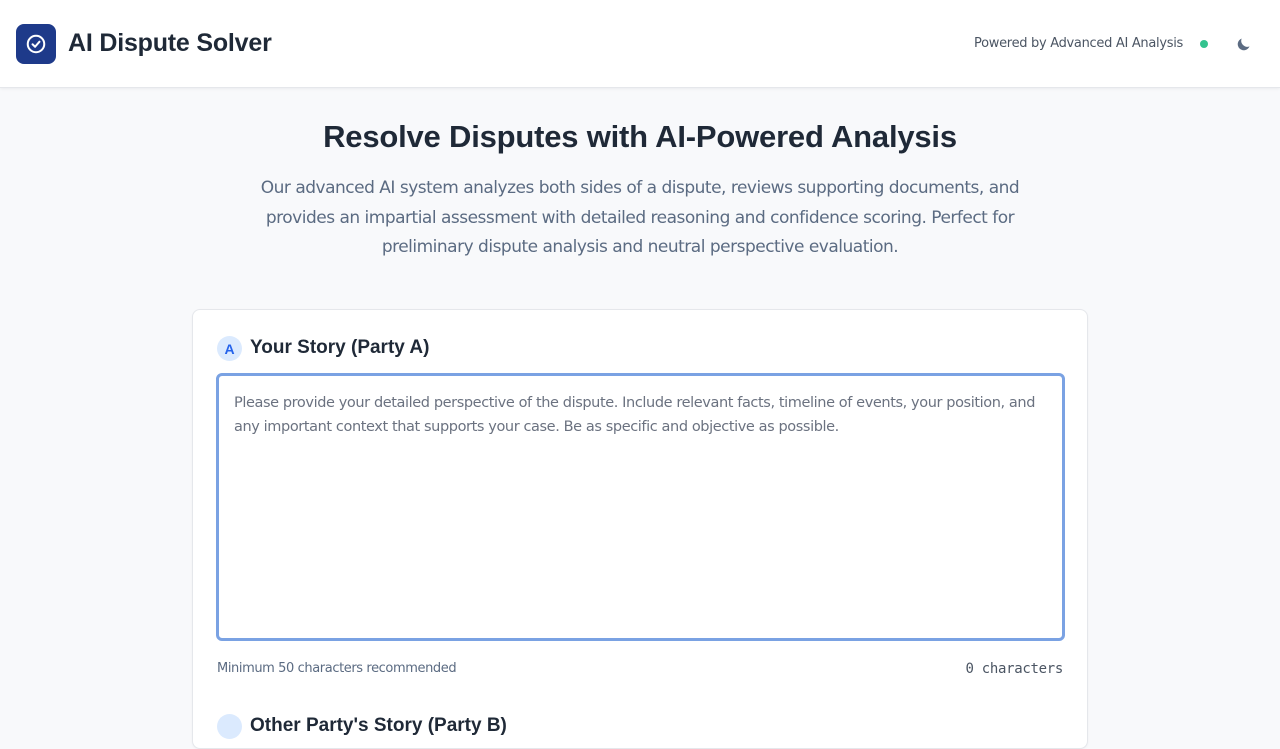 Image resolution: width=1280 pixels, height=749 pixels. What do you see at coordinates (1014, 669) in the screenshot?
I see `character-count: 0 characters` at bounding box center [1014, 669].